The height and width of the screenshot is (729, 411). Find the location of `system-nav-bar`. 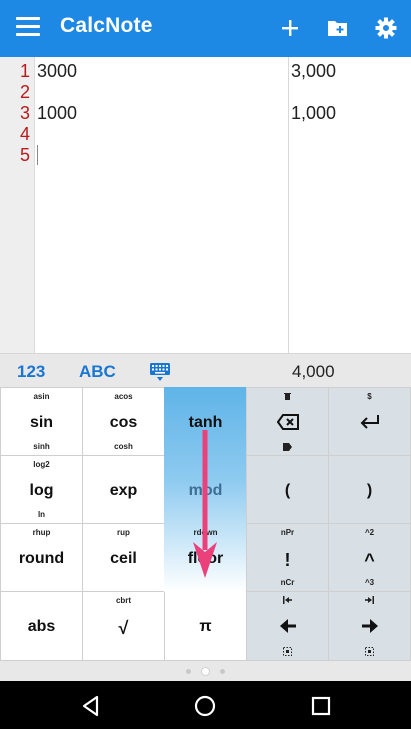

system-nav-bar is located at coordinates (205, 705).